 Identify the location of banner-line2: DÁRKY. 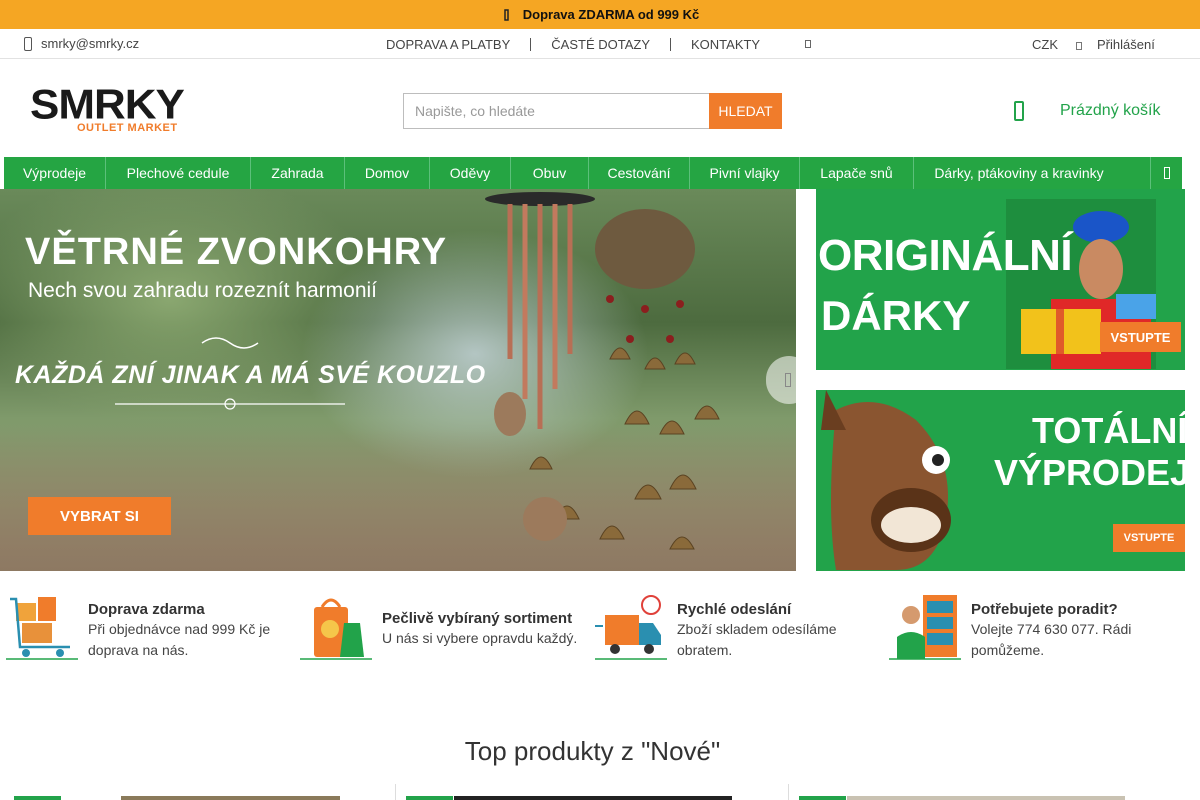
(896, 315).